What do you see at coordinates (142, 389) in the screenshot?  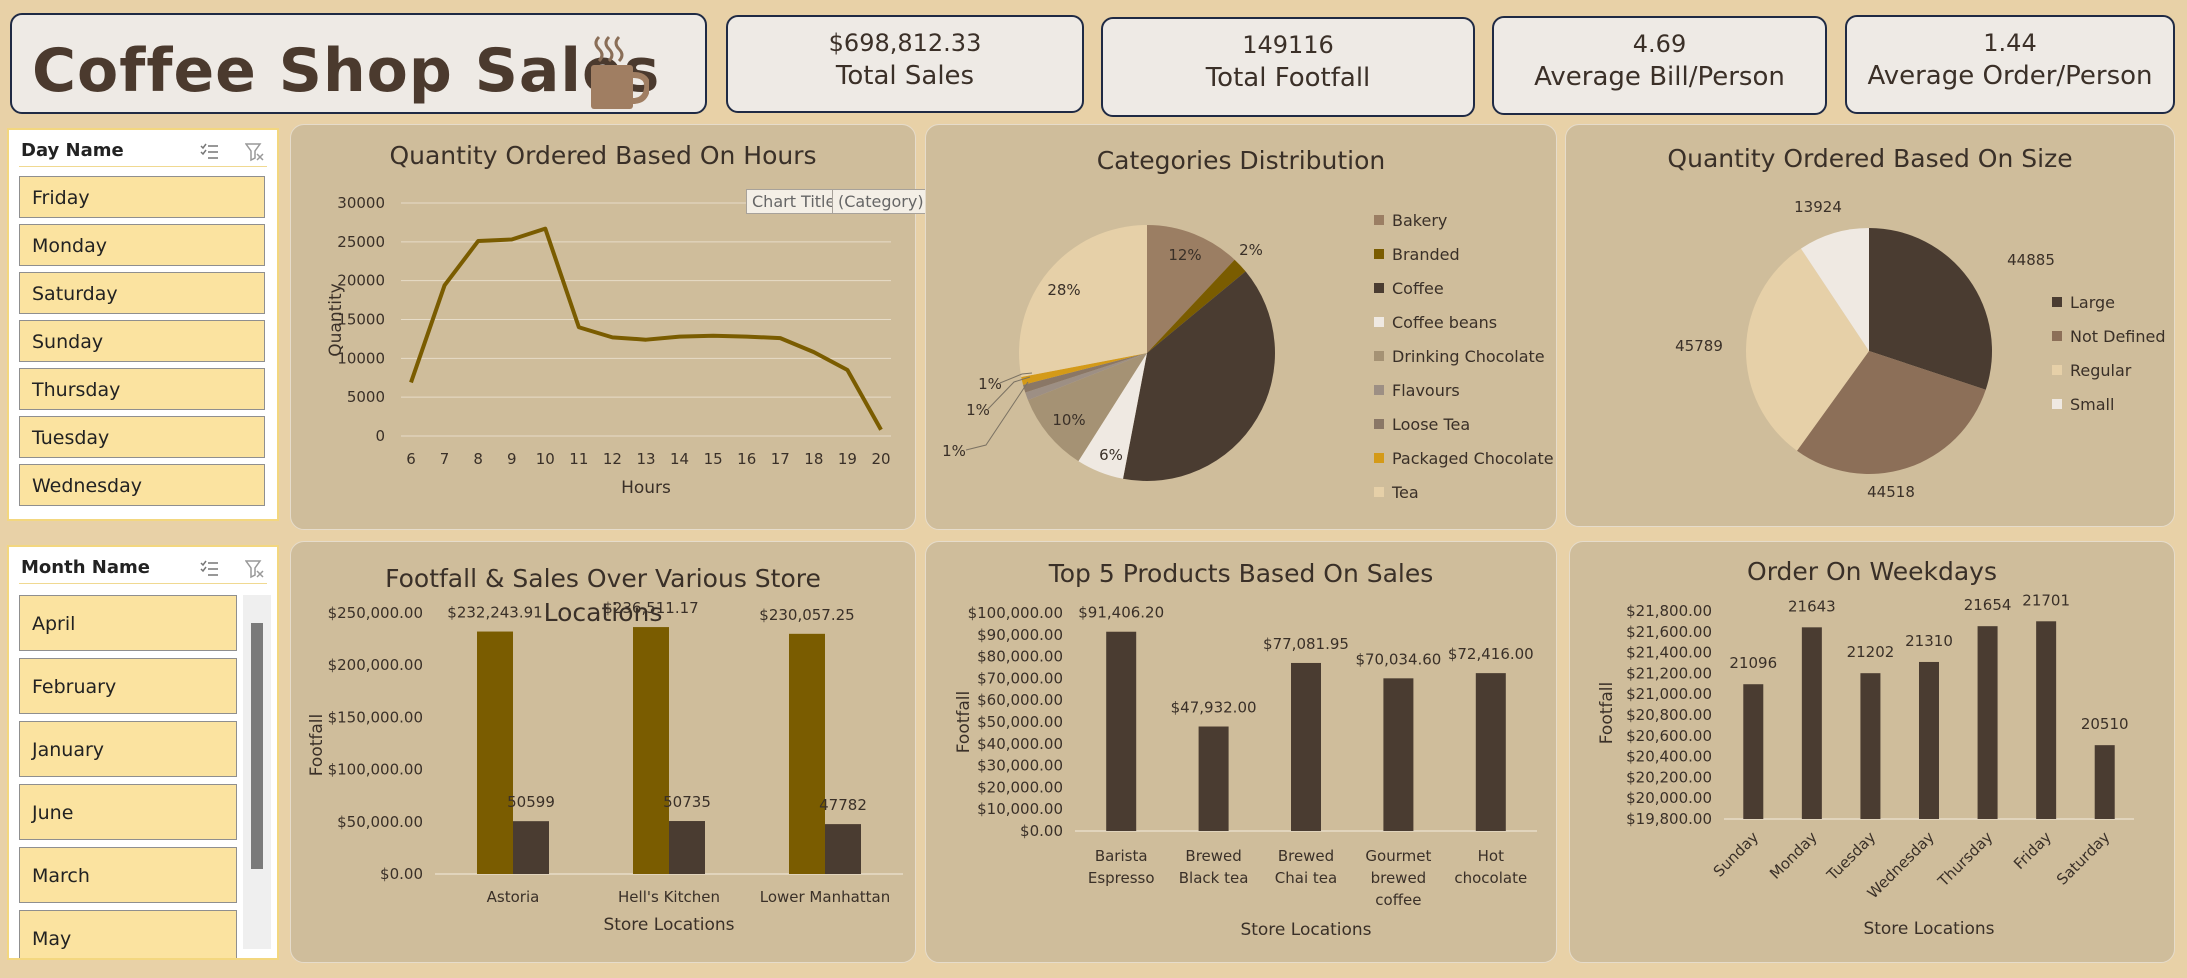 I see `slicer-item-thursday: Thursday` at bounding box center [142, 389].